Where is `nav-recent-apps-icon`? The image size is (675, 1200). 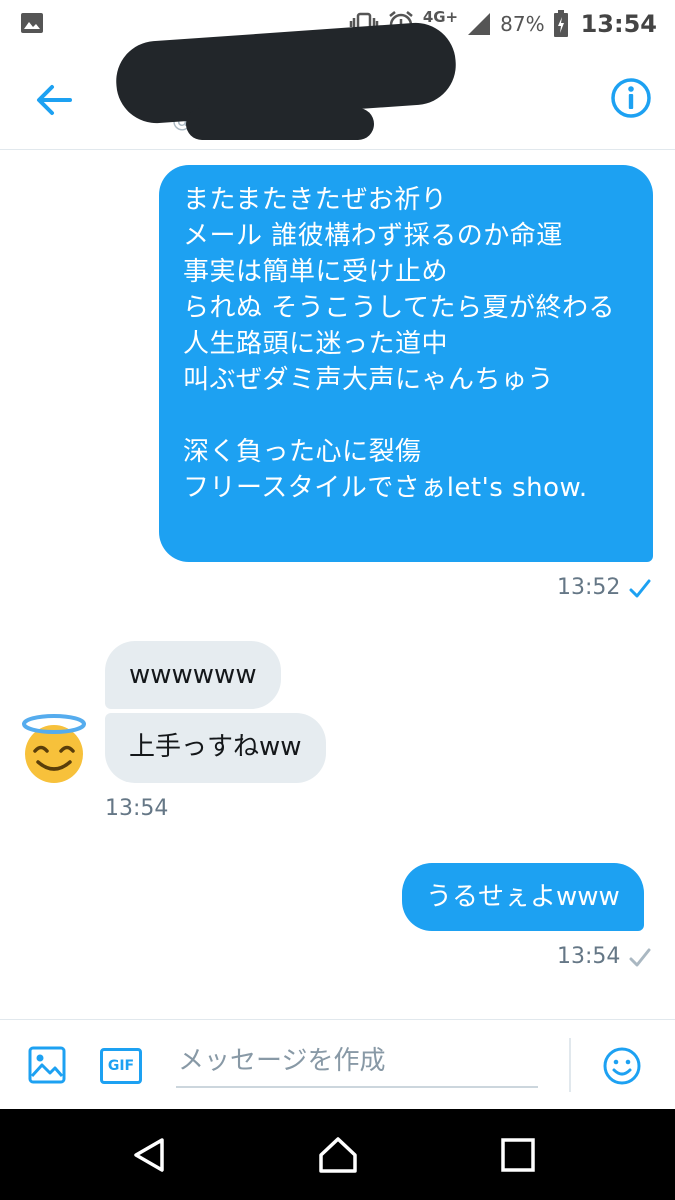 nav-recent-apps-icon is located at coordinates (518, 1155).